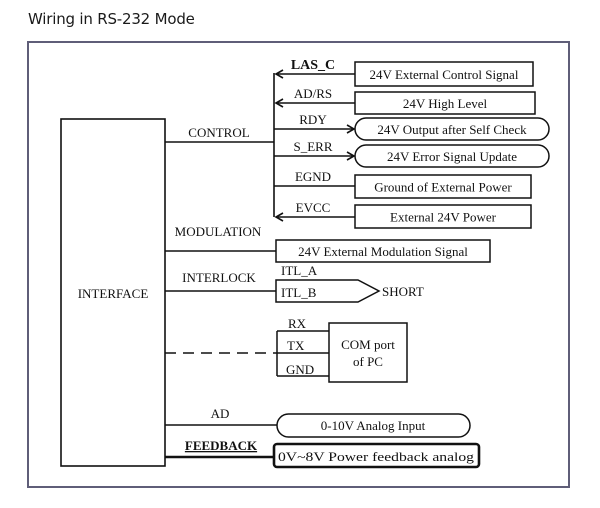 The image size is (600, 508). I want to click on com-pin-rx: RX, so click(297, 323).